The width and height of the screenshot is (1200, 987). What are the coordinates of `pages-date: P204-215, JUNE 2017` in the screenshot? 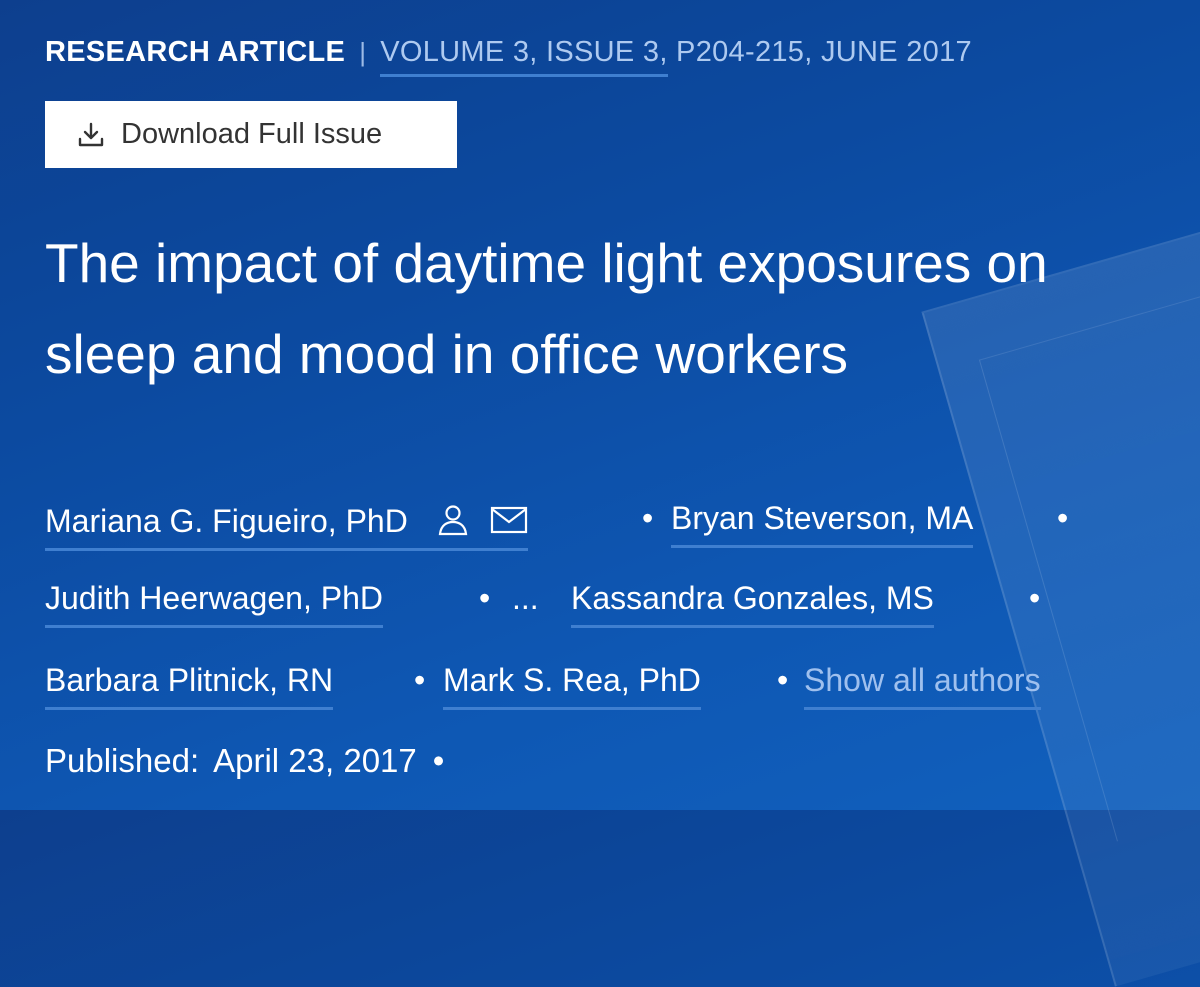 It's located at (819, 52).